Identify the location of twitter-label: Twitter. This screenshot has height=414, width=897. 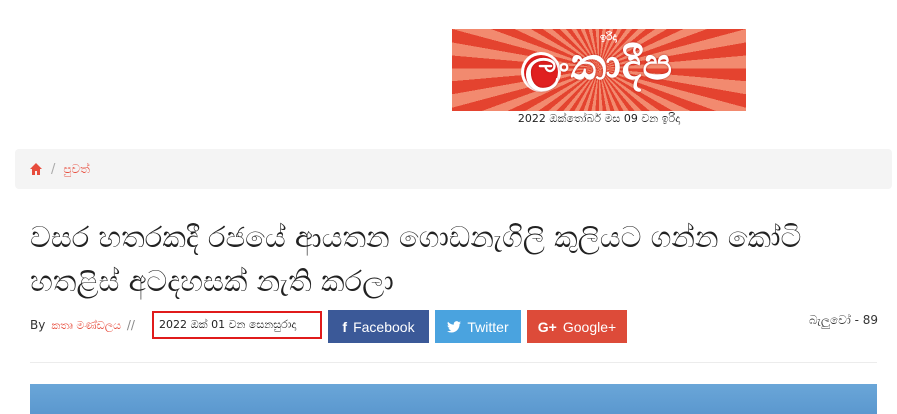
(488, 326).